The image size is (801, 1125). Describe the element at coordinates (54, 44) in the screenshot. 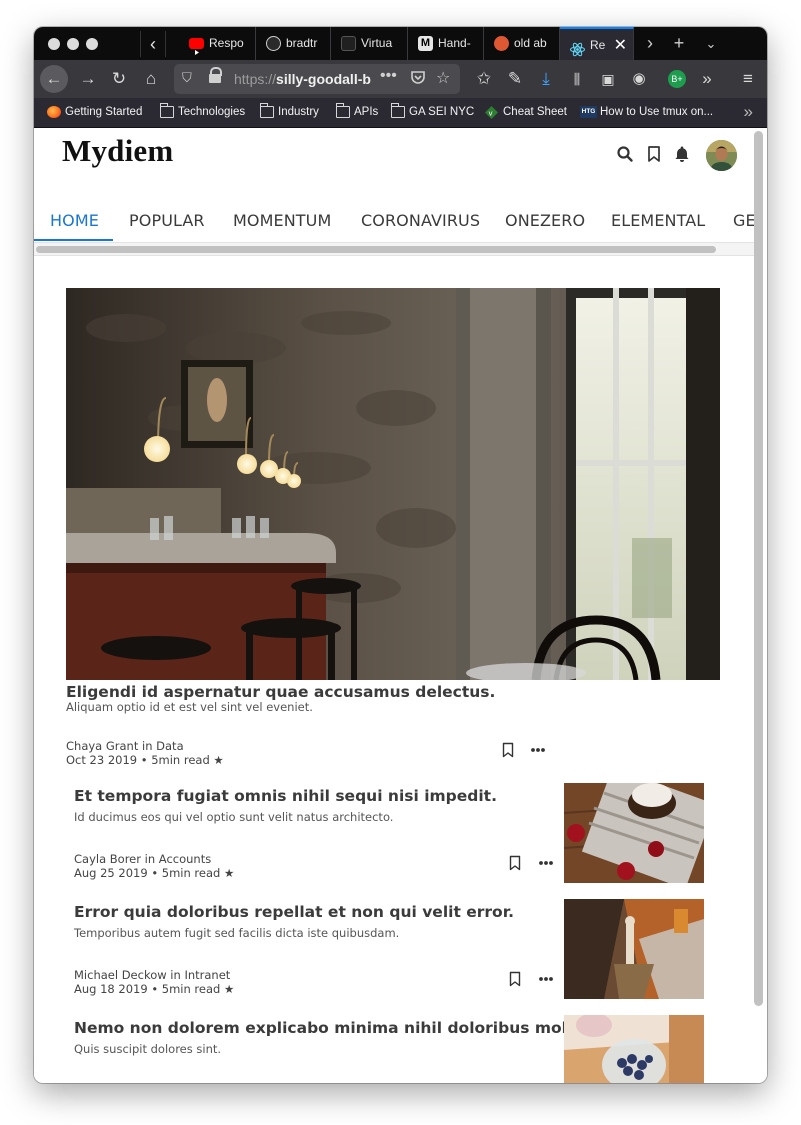

I see `close-window-button` at that location.